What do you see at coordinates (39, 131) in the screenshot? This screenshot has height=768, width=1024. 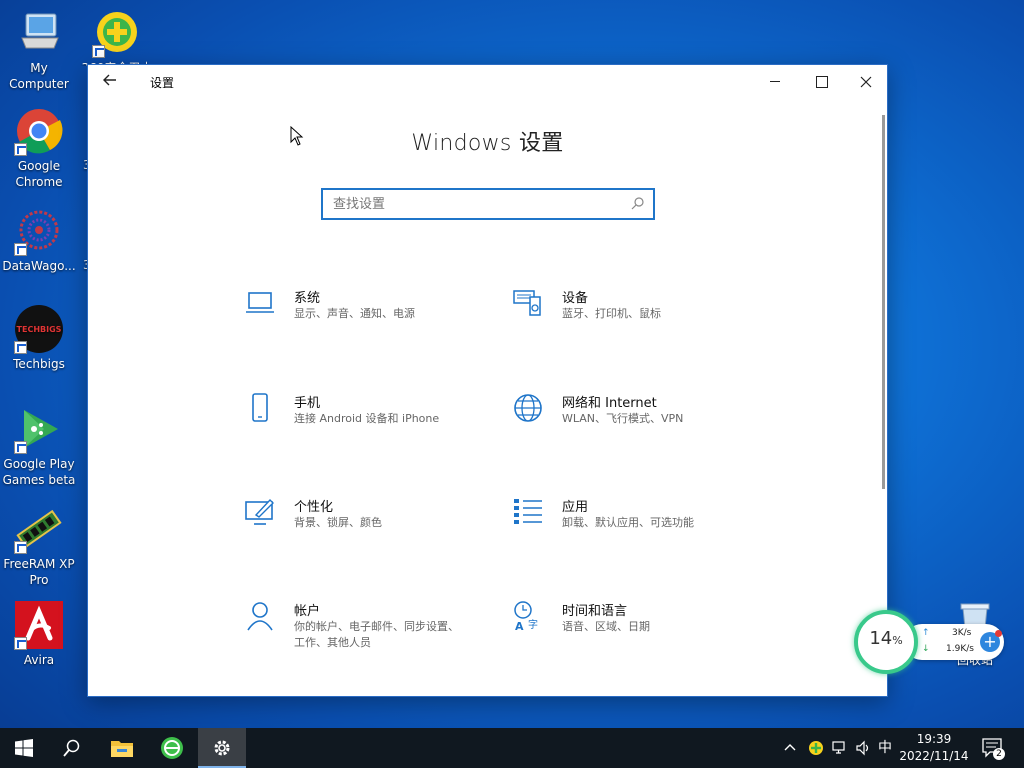 I see `chrome-icon` at bounding box center [39, 131].